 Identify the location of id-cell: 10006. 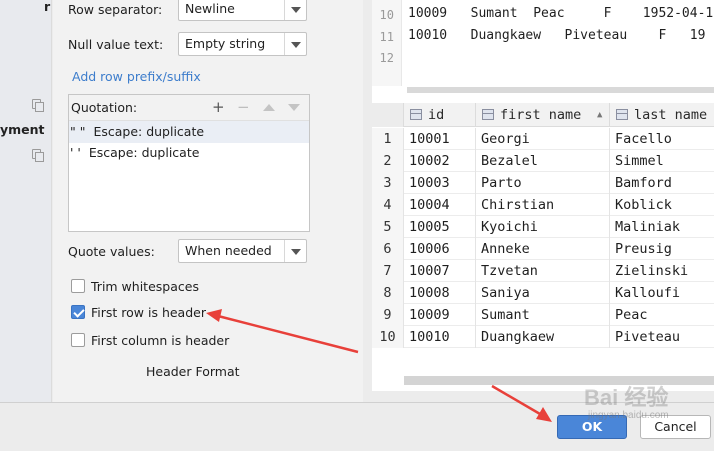
(440, 249).